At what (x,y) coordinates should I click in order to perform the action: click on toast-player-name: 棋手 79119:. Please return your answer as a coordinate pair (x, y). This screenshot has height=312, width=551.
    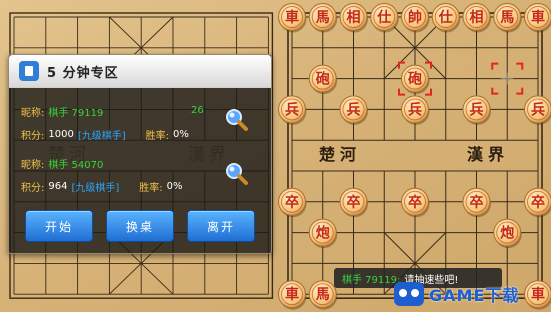
    Looking at the image, I should click on (371, 280).